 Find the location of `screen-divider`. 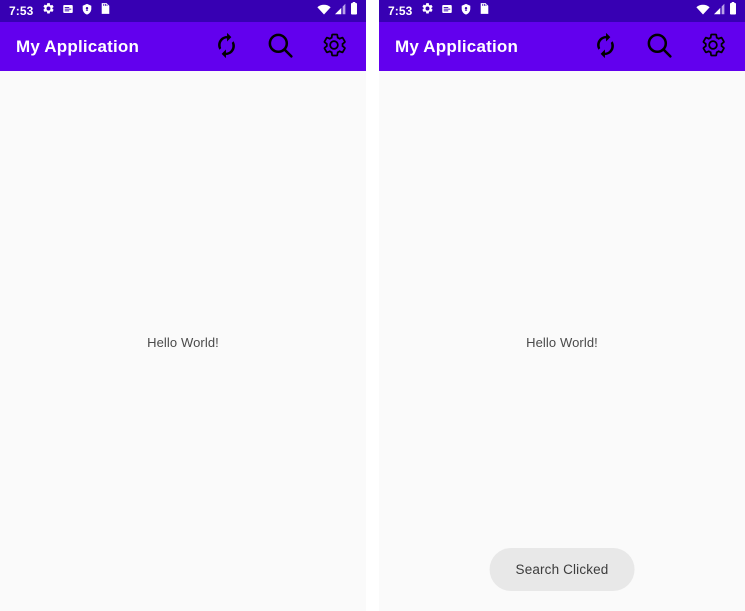

screen-divider is located at coordinates (372, 305).